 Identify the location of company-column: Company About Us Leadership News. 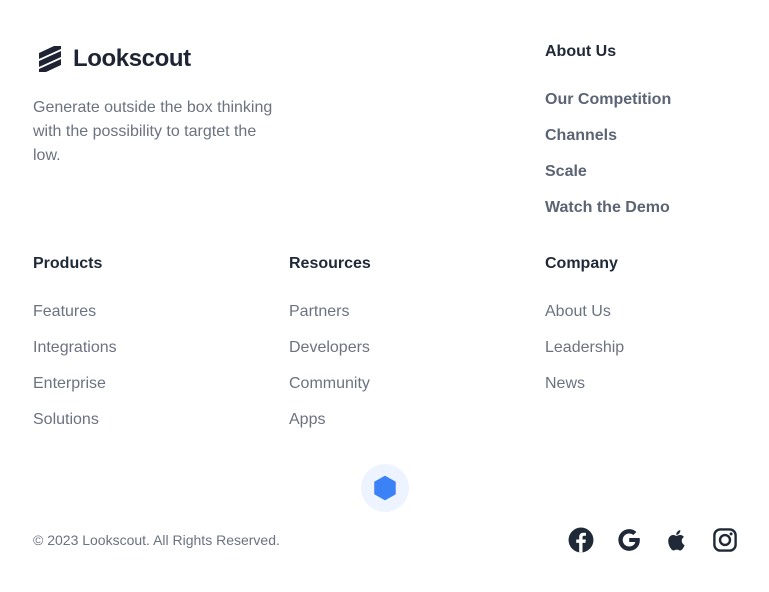
(584, 330).